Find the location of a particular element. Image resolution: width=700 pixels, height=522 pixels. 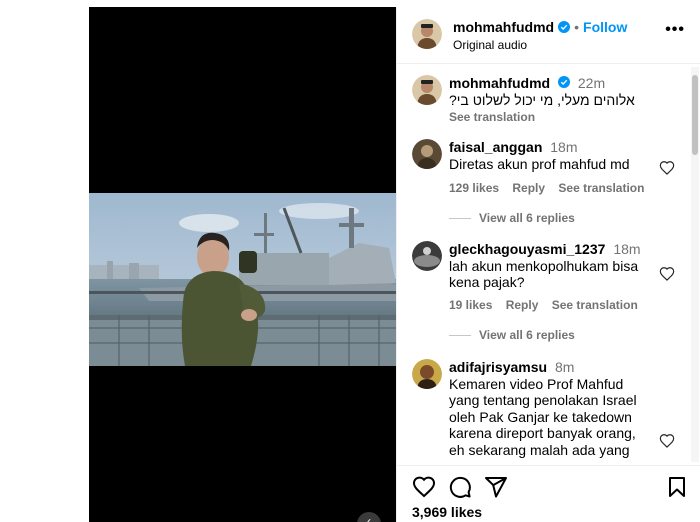

comment-text: Diretas akun prof mahfud md is located at coordinates (539, 163).